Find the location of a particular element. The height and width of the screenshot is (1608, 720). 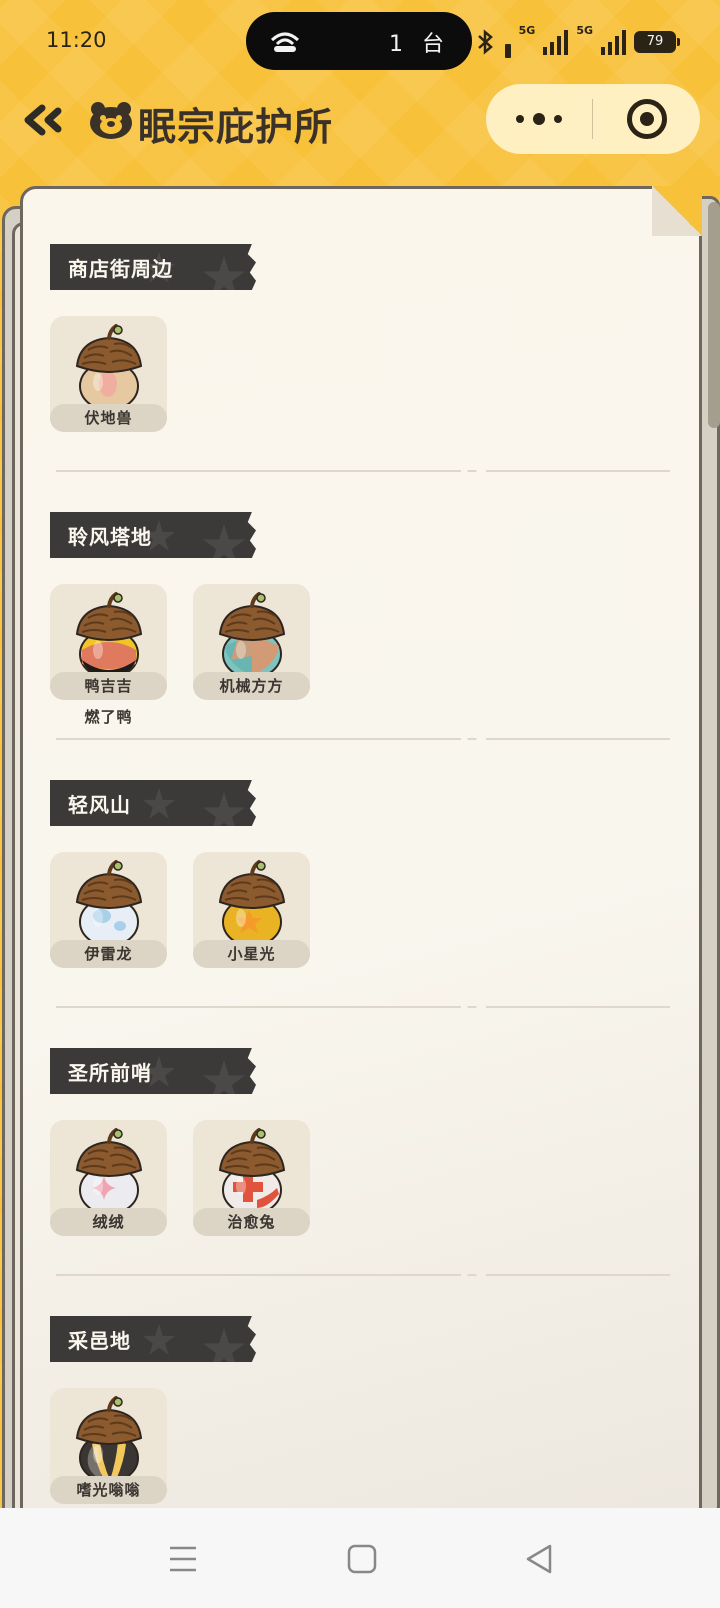

pet-item: 机械方方 is located at coordinates (251, 642).